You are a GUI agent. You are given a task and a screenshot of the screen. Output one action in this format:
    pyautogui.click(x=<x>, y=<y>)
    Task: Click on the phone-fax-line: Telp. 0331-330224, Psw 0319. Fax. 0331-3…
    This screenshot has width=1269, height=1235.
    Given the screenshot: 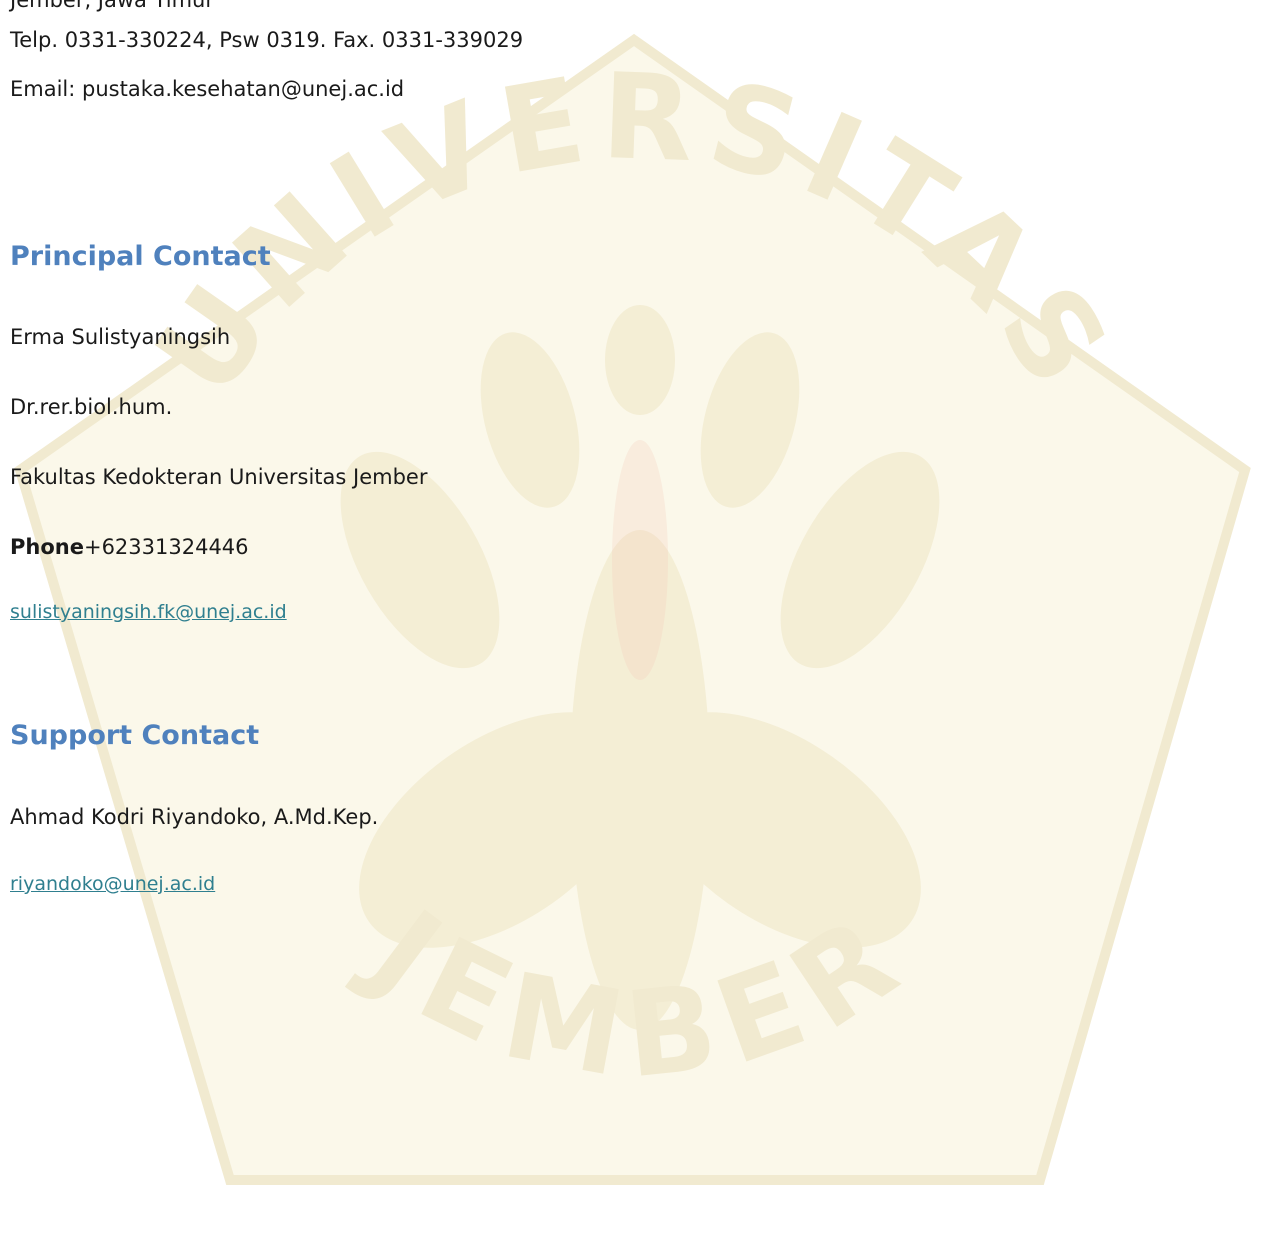 What is the action you would take?
    pyautogui.click(x=267, y=40)
    